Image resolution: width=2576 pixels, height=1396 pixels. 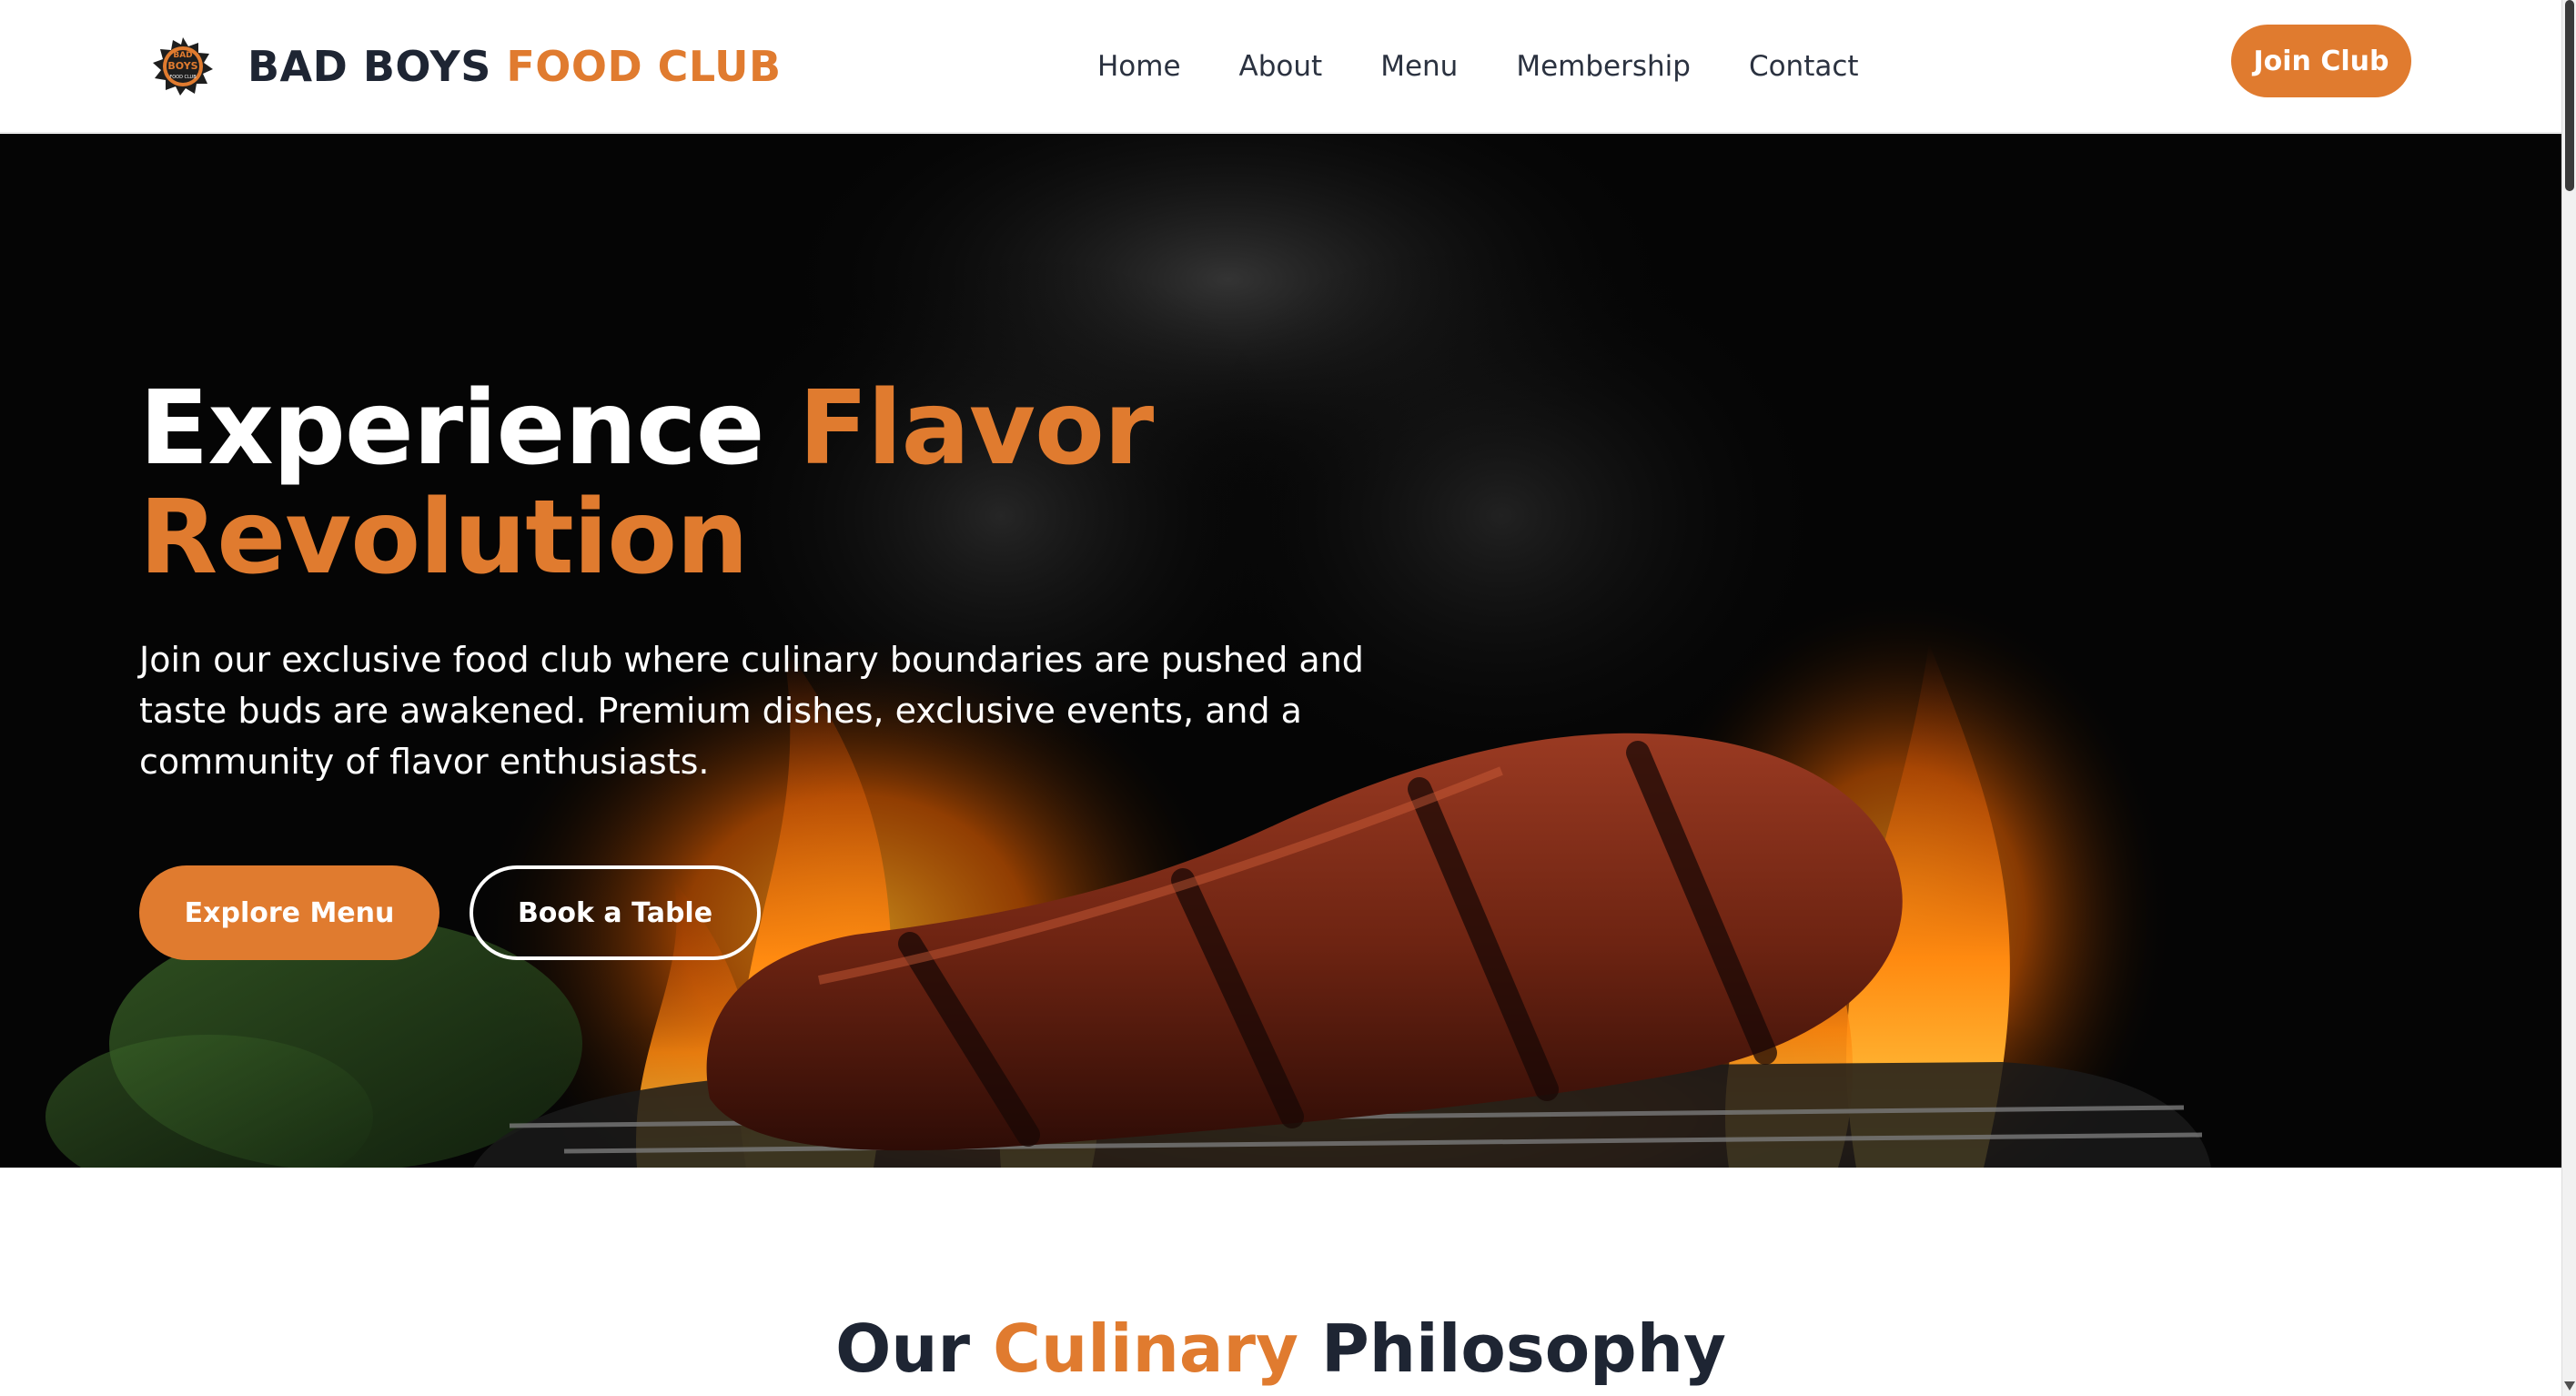 What do you see at coordinates (1419, 66) in the screenshot?
I see `nav-link-menu: Menu` at bounding box center [1419, 66].